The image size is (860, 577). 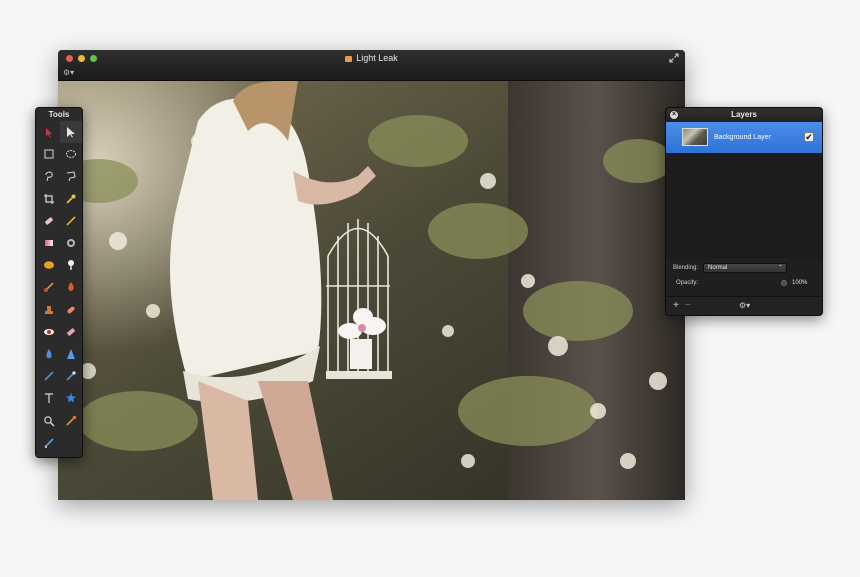 I want to click on opacity-label: Opacity:, so click(x=687, y=283).